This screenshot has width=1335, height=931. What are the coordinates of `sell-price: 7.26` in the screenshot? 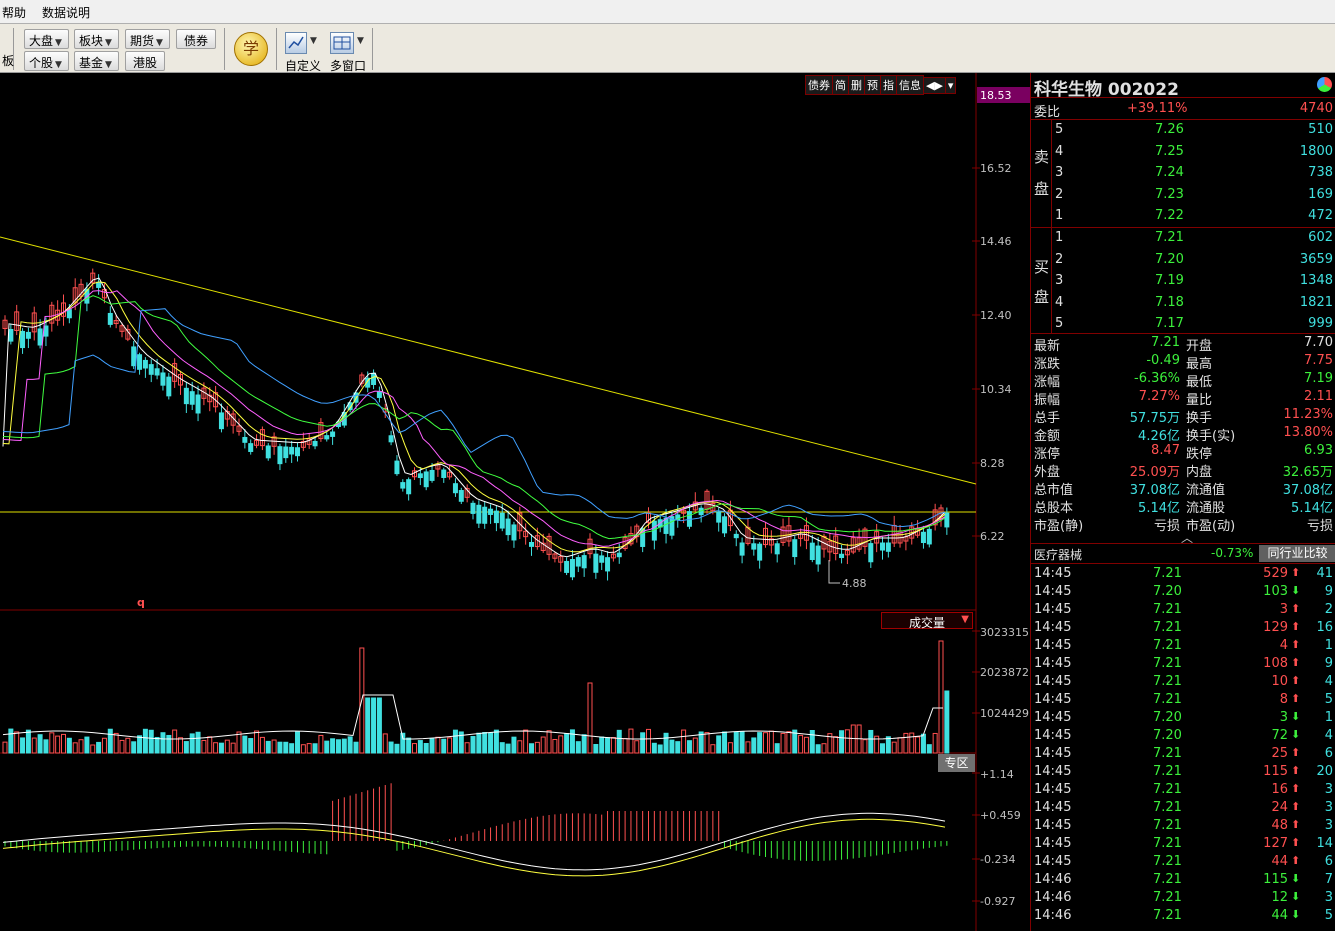 It's located at (1169, 129).